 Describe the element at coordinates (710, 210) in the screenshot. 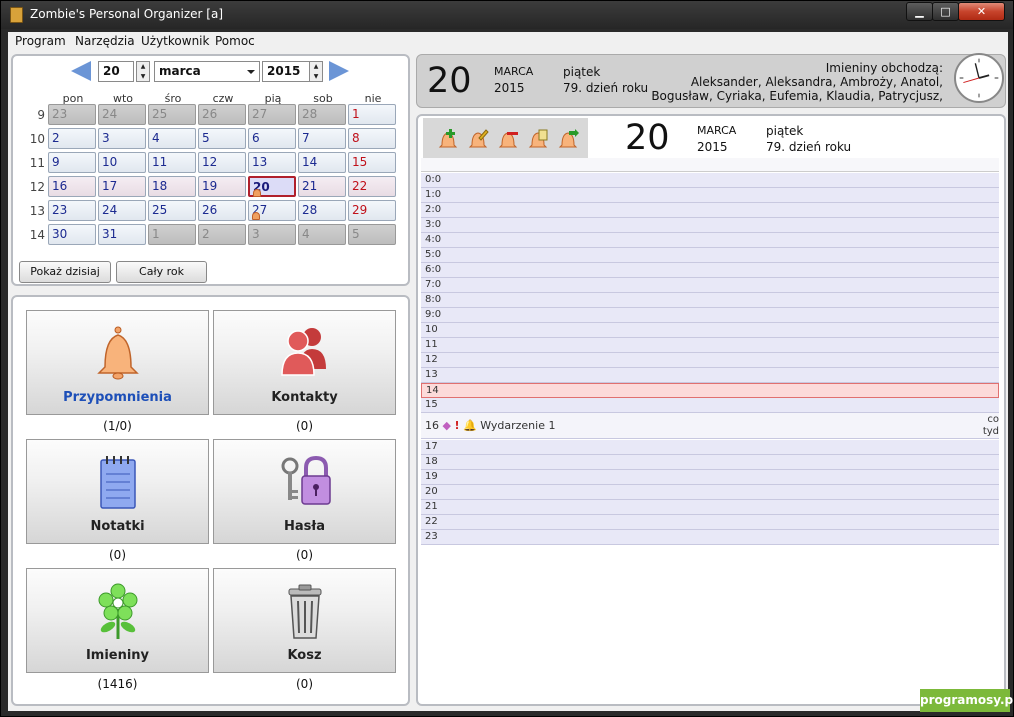

I see `hour-row: 2:0` at that location.